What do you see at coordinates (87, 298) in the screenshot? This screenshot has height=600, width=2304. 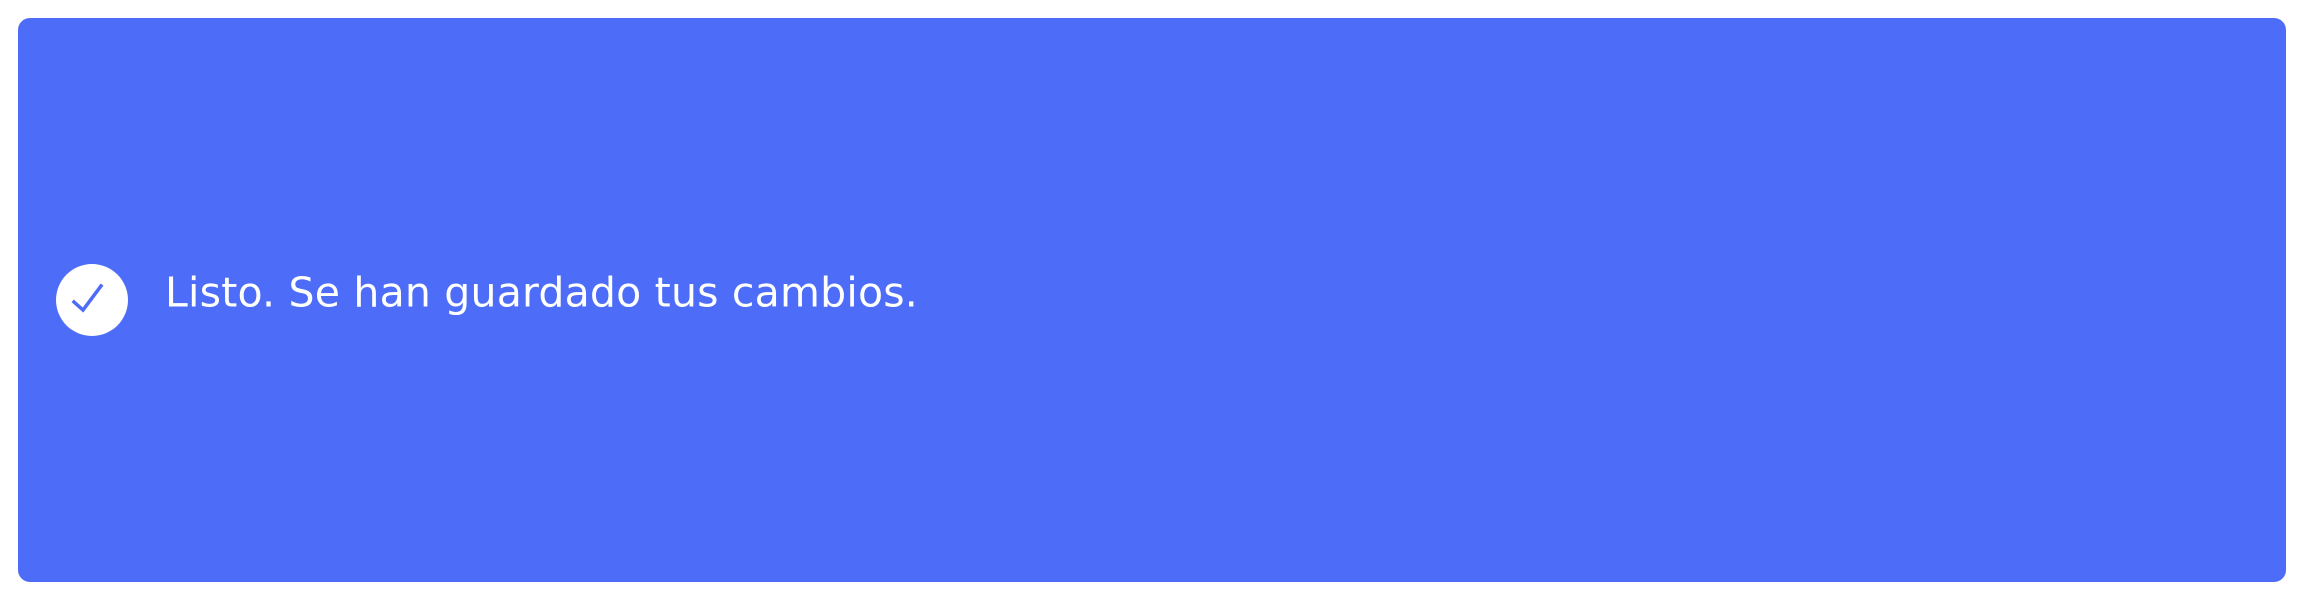 I see `checkmark-path` at bounding box center [87, 298].